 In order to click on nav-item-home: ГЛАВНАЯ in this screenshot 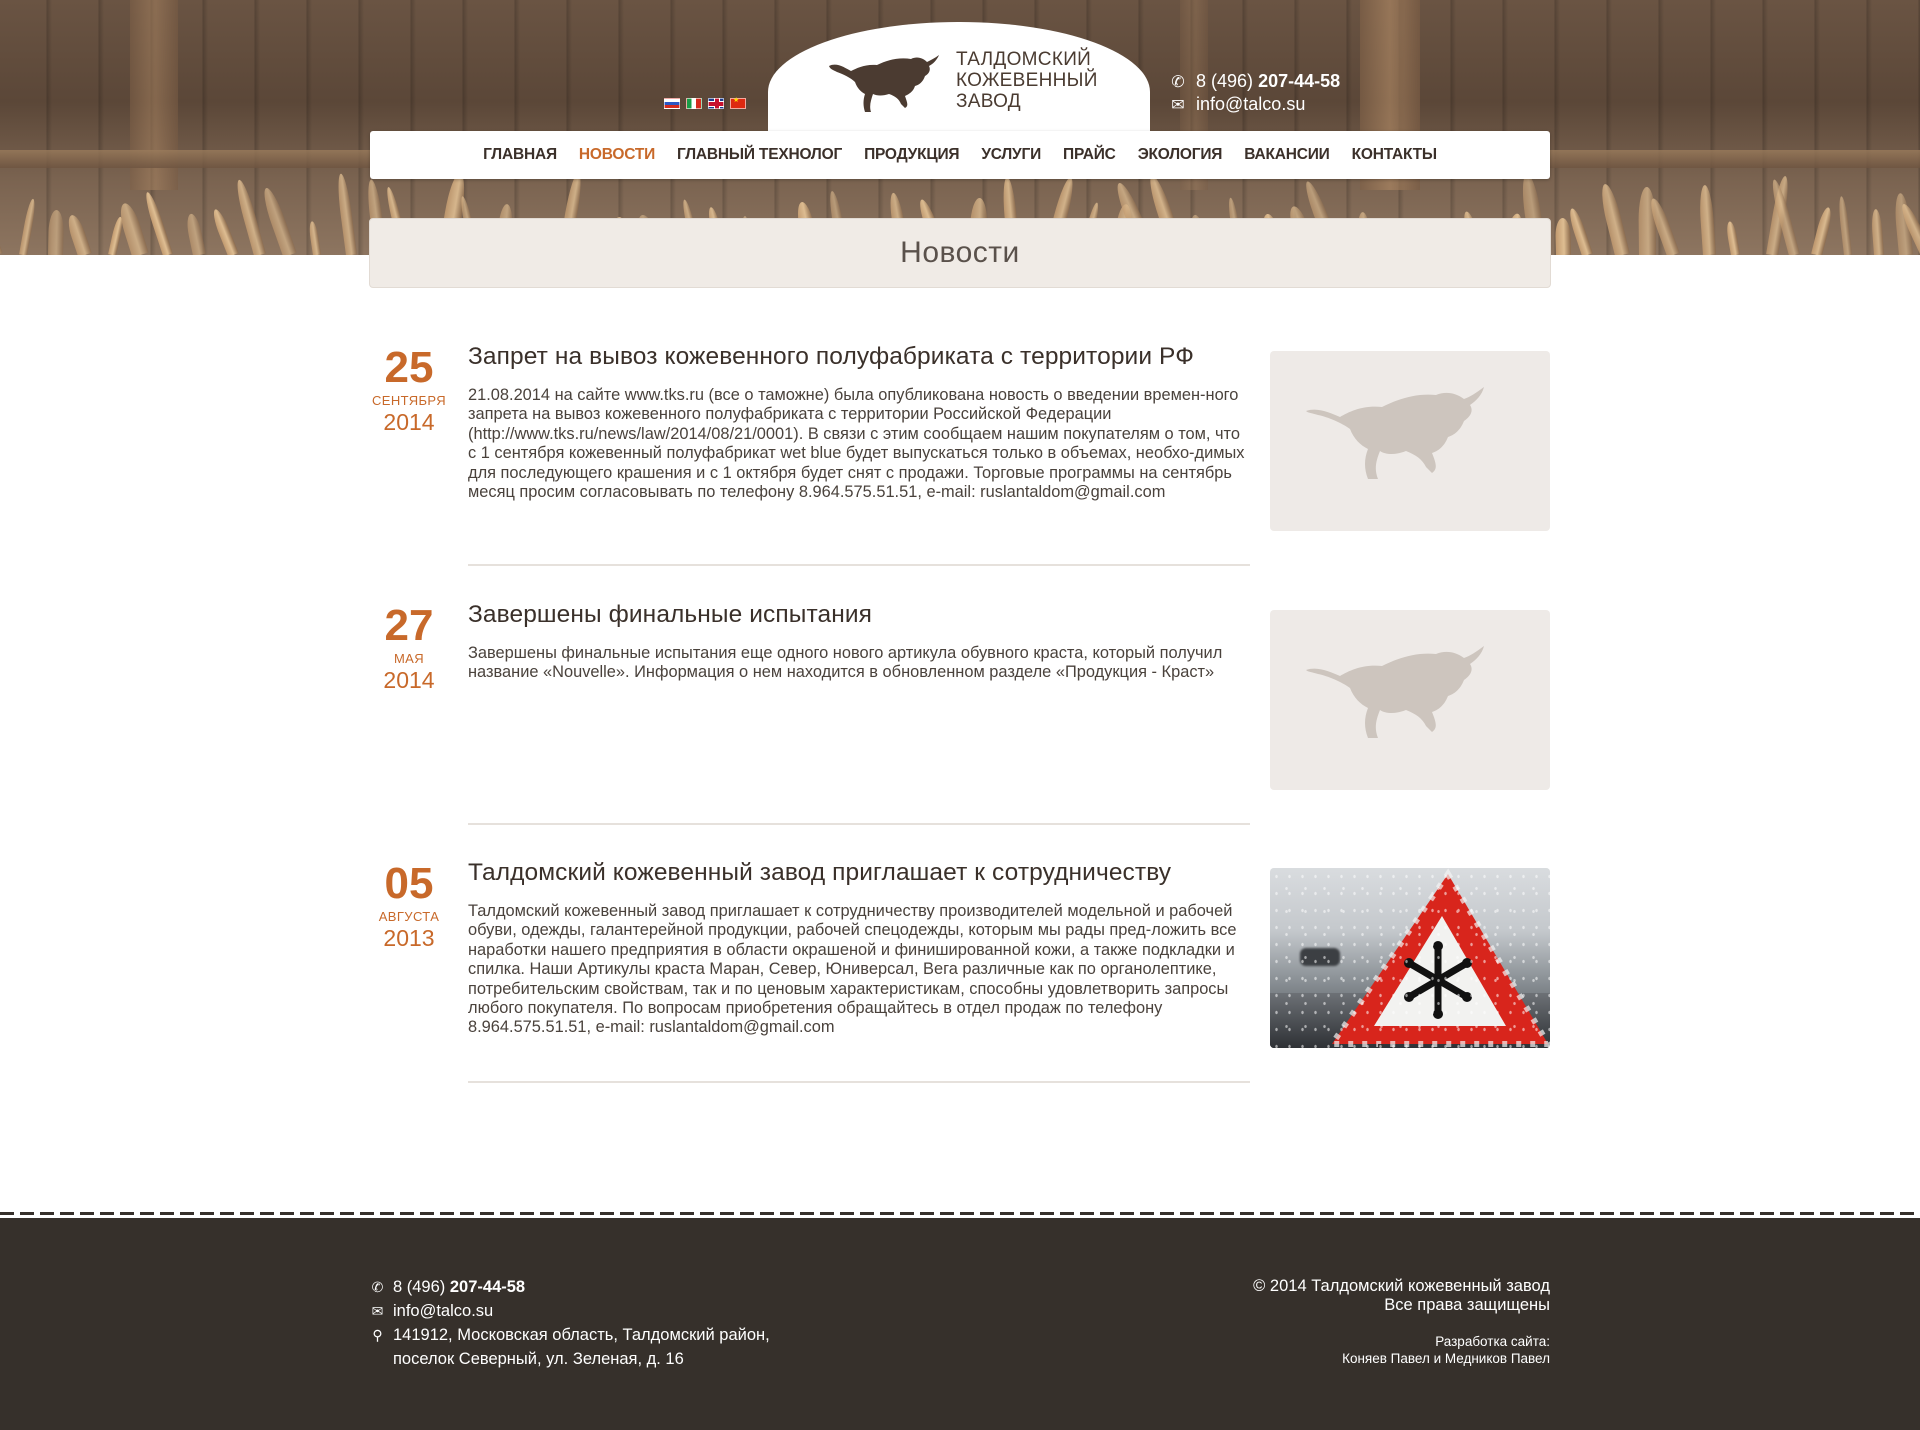, I will do `click(520, 155)`.